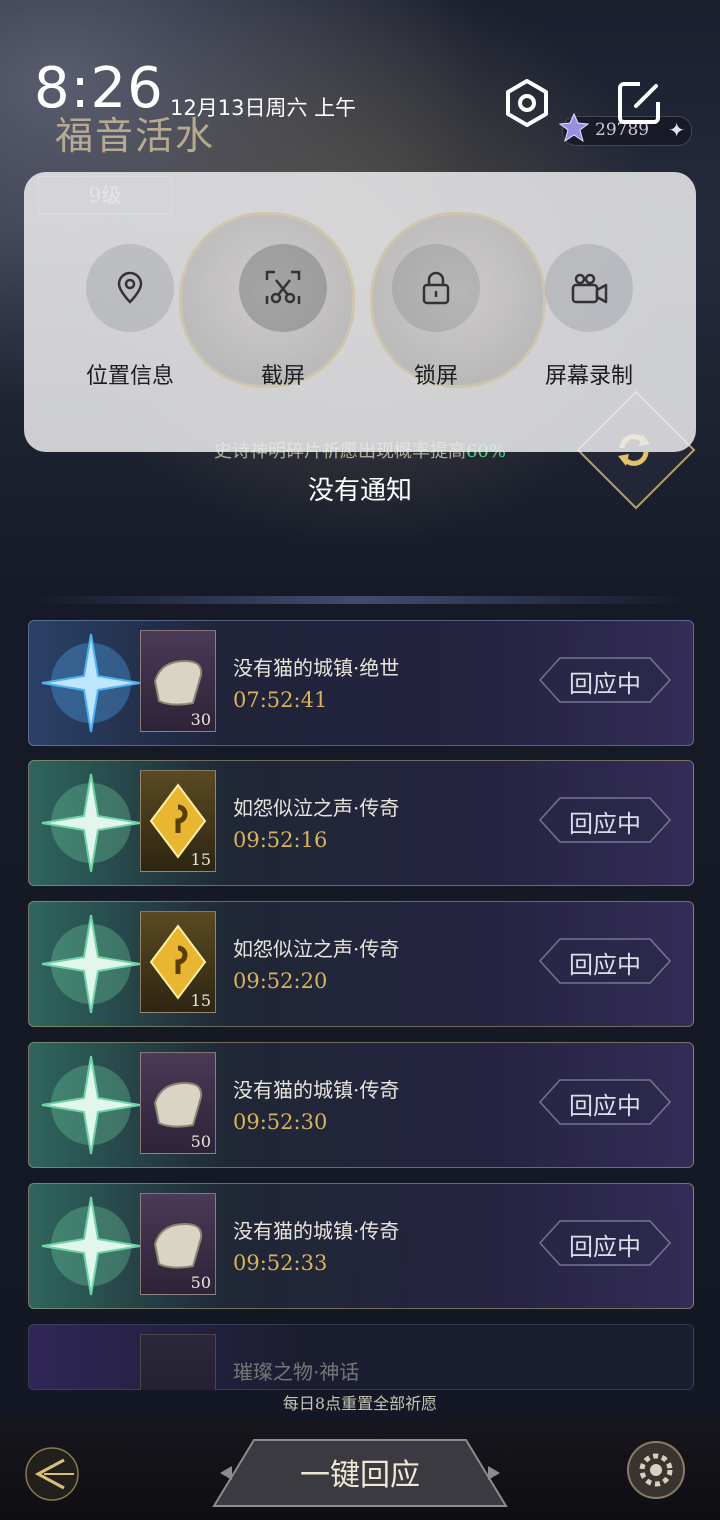 This screenshot has height=1520, width=720. Describe the element at coordinates (361, 964) in the screenshot. I see `wish-row: 15 如怨似泣之声·传奇 09:52:20 回应中` at that location.